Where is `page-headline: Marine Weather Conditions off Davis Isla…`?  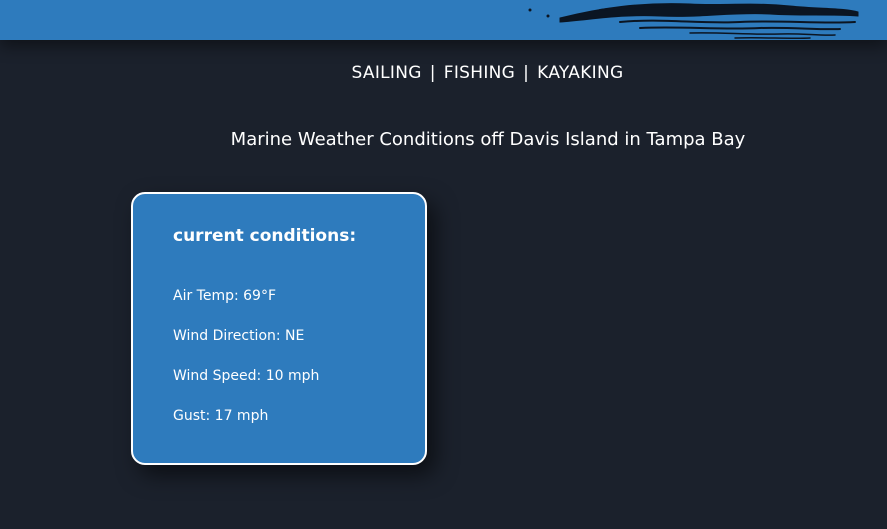
page-headline: Marine Weather Conditions off Davis Isla… is located at coordinates (488, 139).